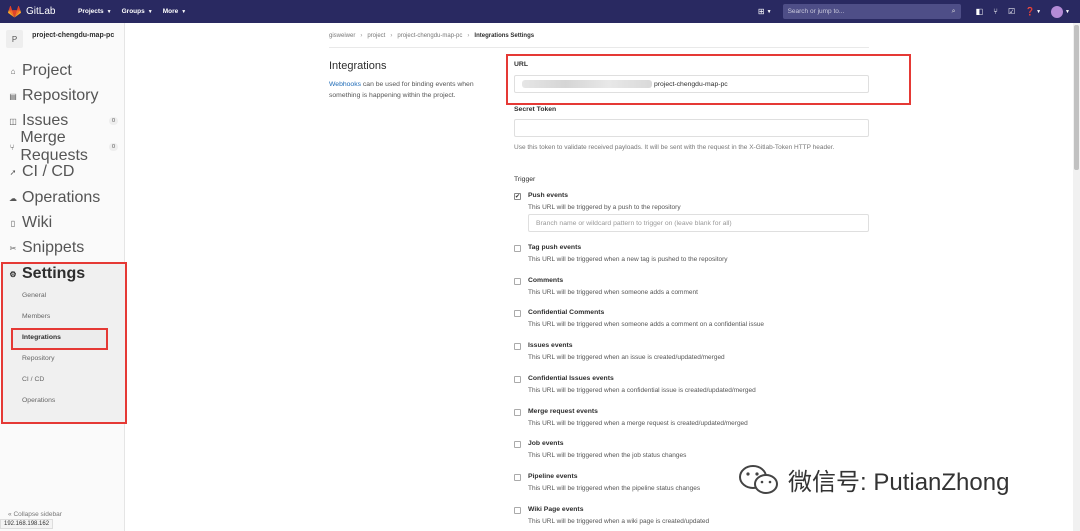 The width and height of the screenshot is (1080, 531). I want to click on sidebar-item-label: Operations, so click(61, 197).